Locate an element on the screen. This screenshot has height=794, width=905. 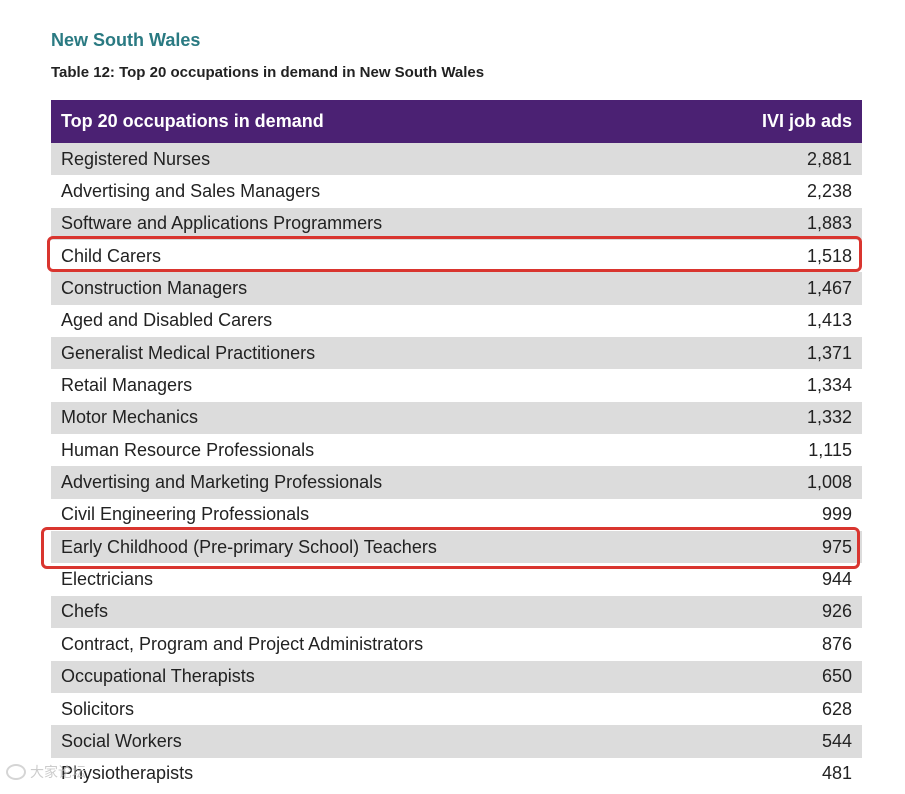
watermark: 大家论坛 is located at coordinates (46, 772).